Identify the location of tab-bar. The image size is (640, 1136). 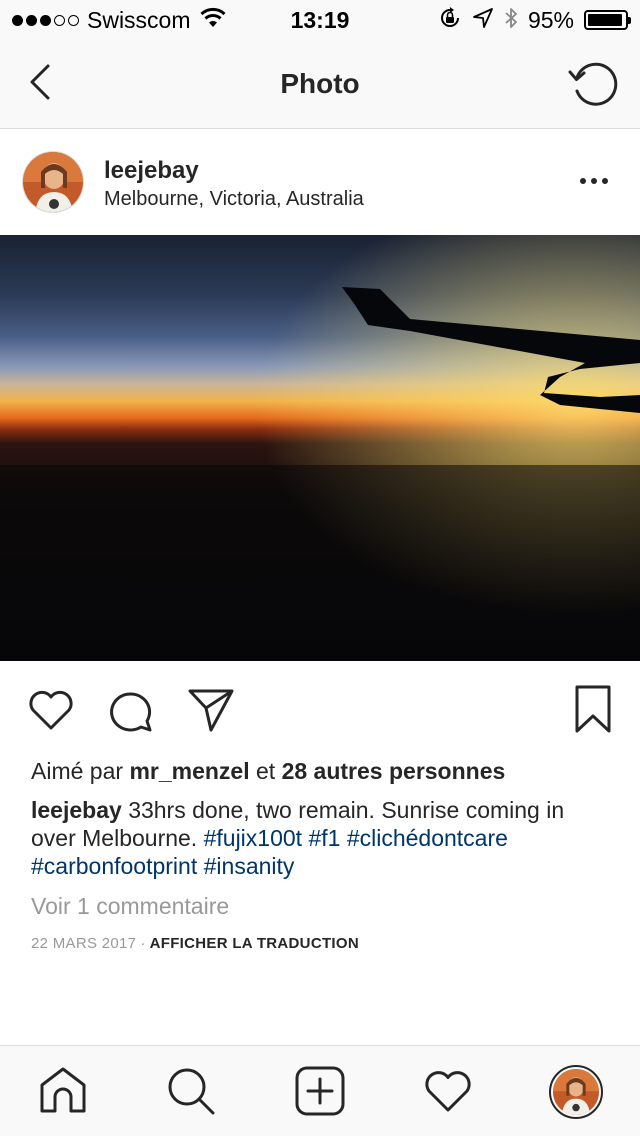
(320, 1090).